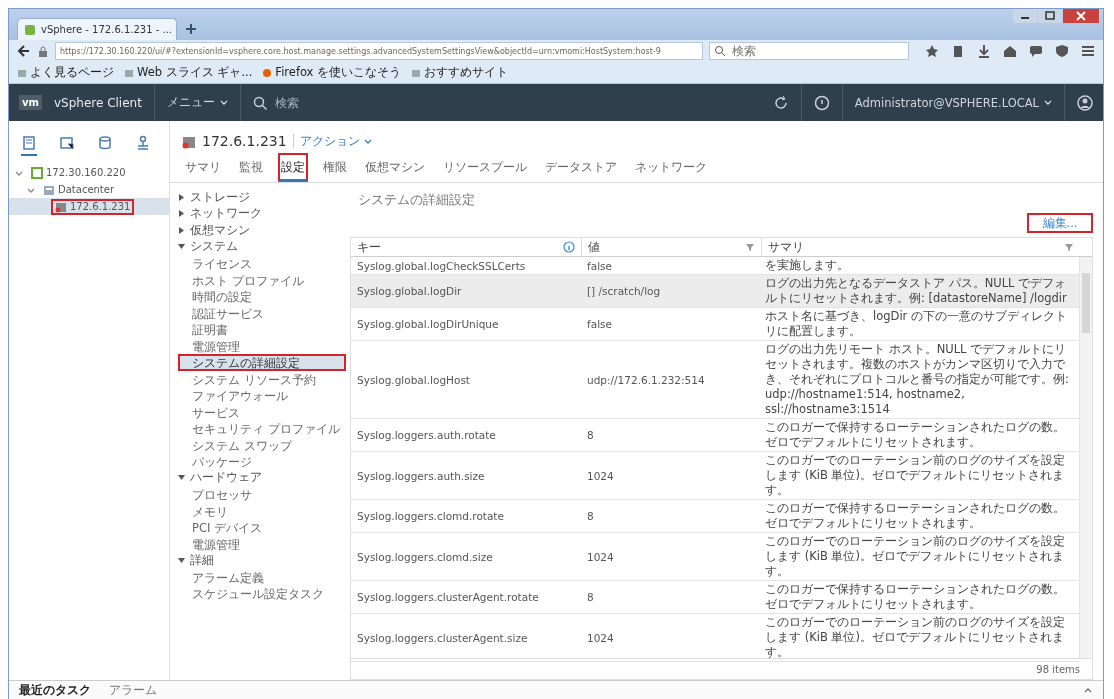  I want to click on table-row: Syslog.loggers.clomd.rotate 8 このロガーで保持するローテーションされたログの数。ゼロでデフォルトにリセットされます。, so click(715, 516).